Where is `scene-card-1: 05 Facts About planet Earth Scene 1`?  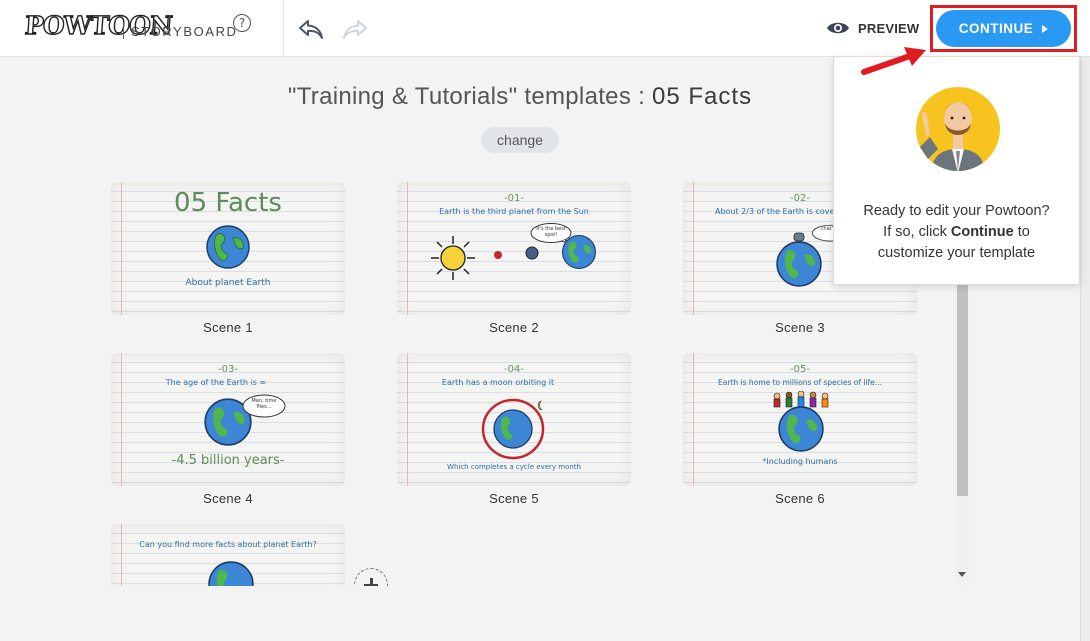
scene-card-1: 05 Facts About planet Earth Scene 1 is located at coordinates (228, 258).